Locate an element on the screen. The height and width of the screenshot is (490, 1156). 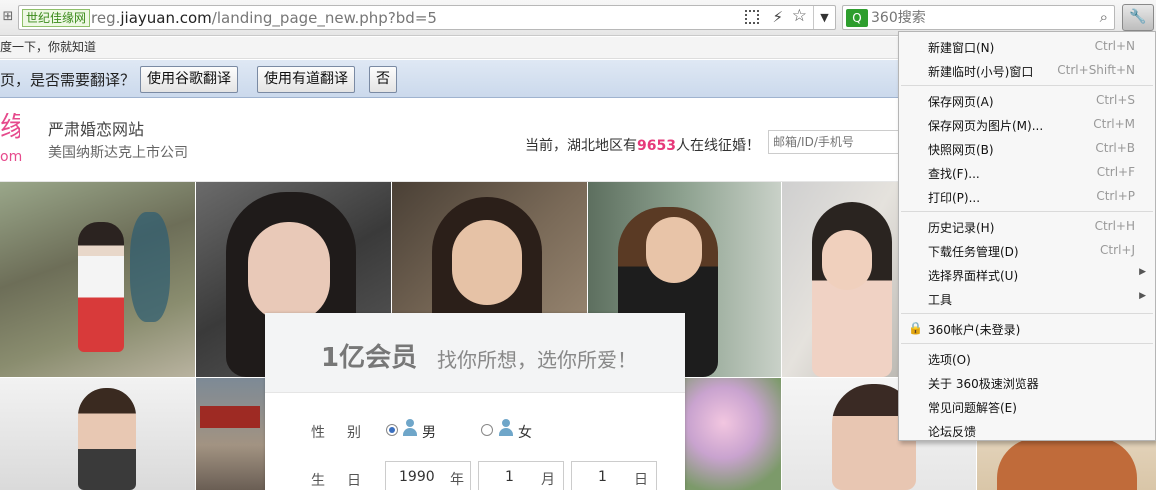
hint-text: 度一下，你就知道 is located at coordinates (48, 47).